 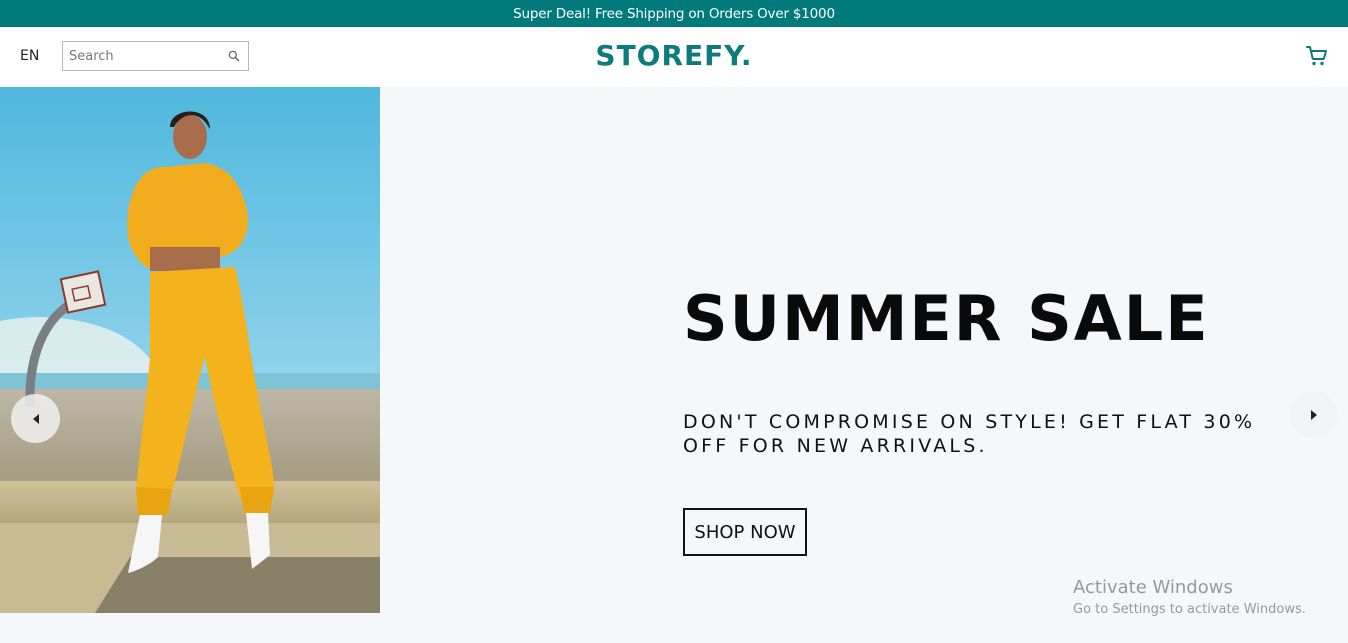 I want to click on slider-next-button, so click(x=1313, y=414).